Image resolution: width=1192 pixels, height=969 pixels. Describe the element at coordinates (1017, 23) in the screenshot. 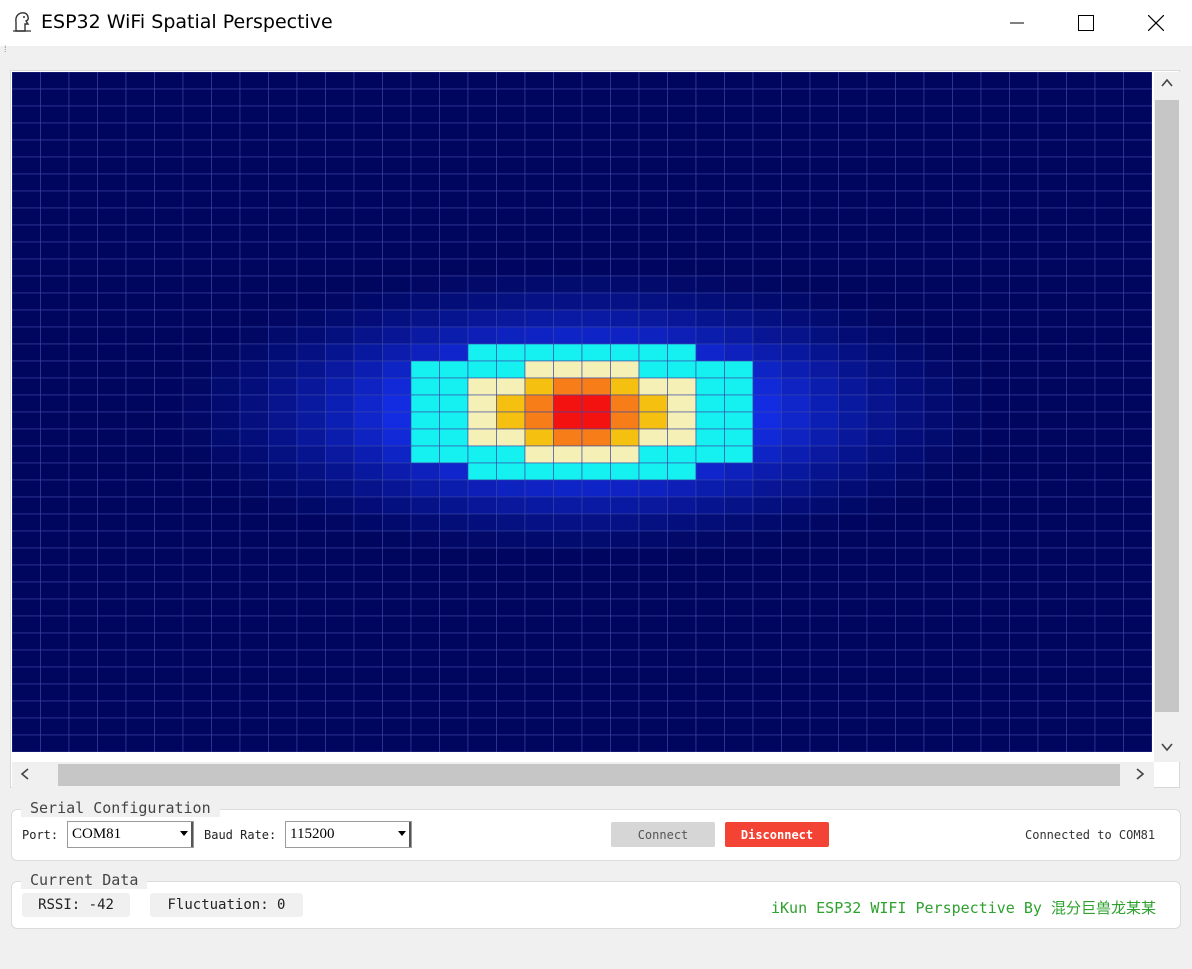

I see `minimize-button` at that location.